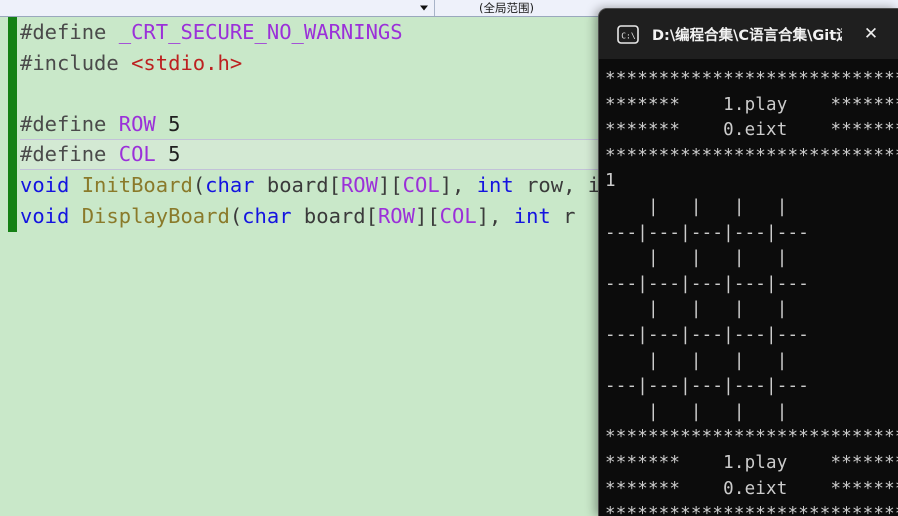 Image resolution: width=898 pixels, height=516 pixels. Describe the element at coordinates (260, 32) in the screenshot. I see `code-token: _CRT_SECURE_NO_WARNINGS` at that location.